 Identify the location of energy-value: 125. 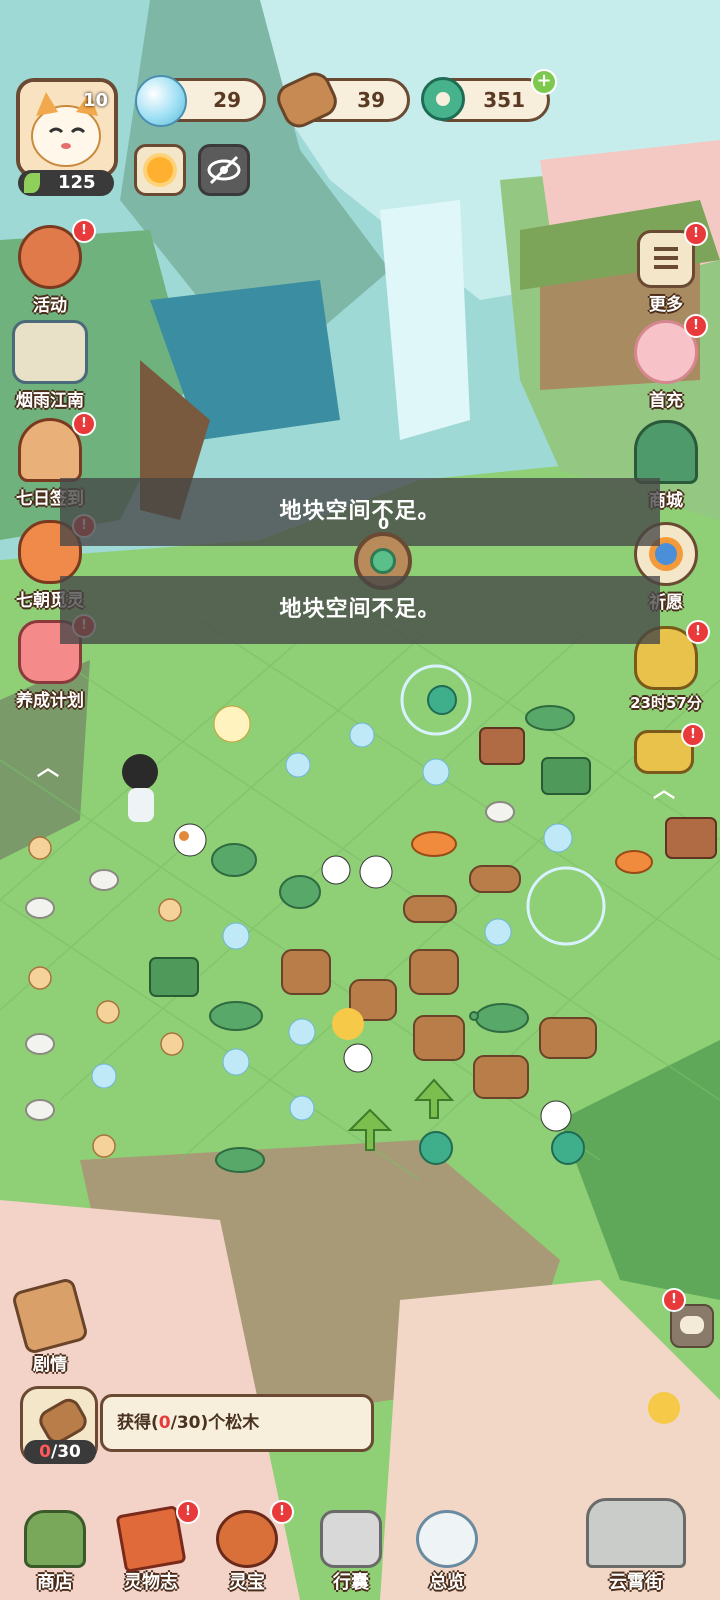
(77, 182).